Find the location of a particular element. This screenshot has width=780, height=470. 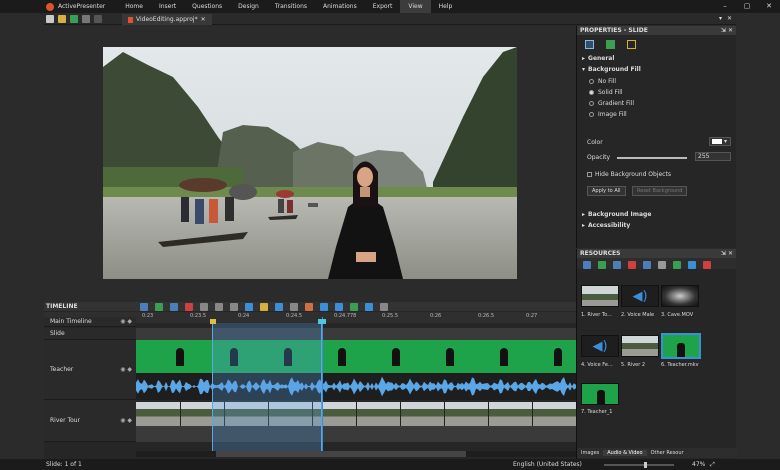

resource-thumb-teacher-mkv is located at coordinates (681, 346).